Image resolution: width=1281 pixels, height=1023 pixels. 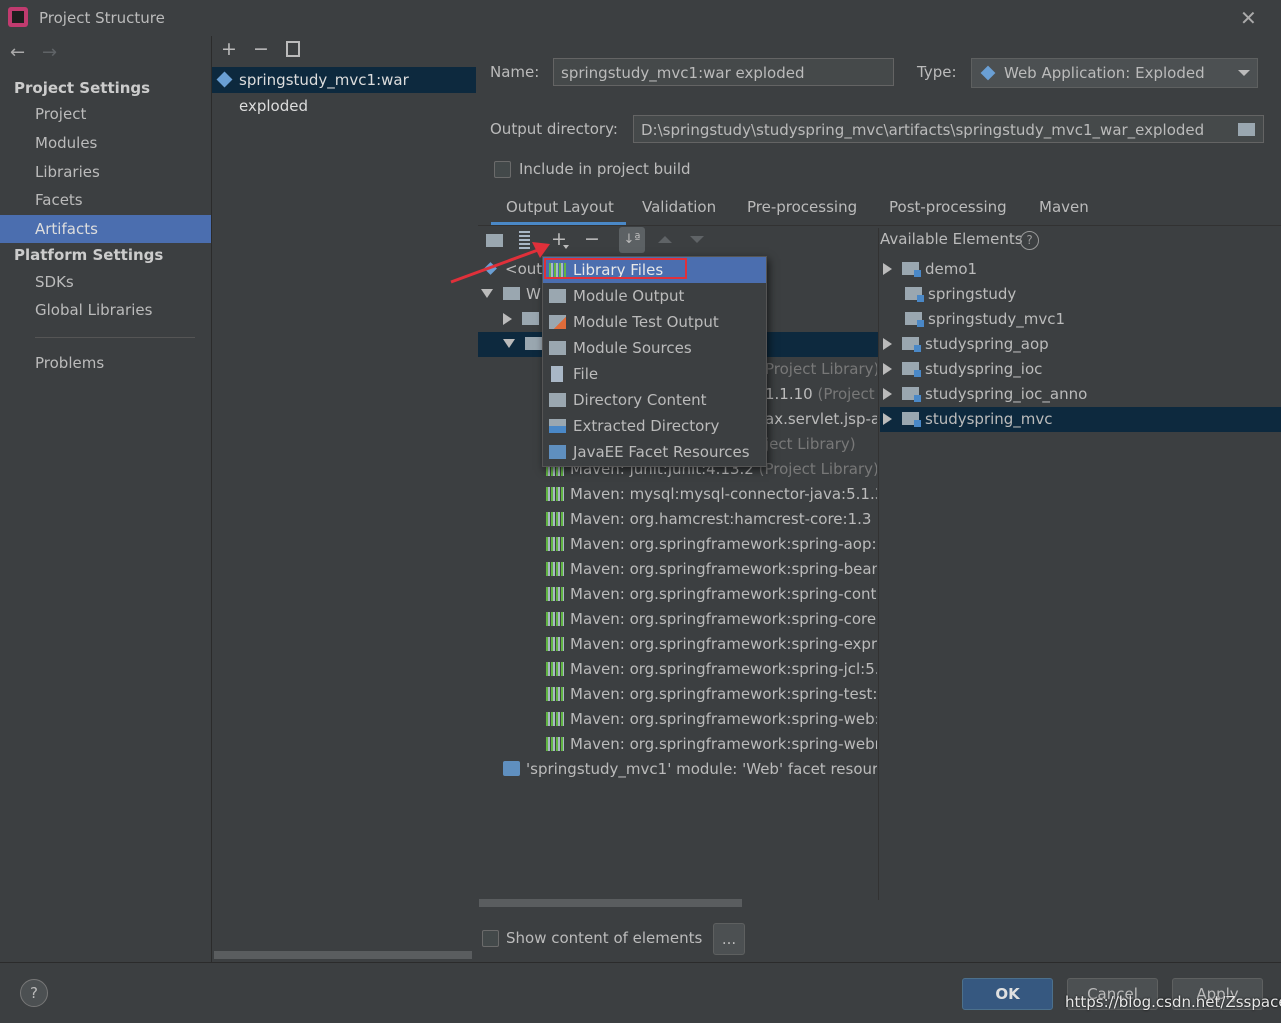 I want to click on library-suffix: (Project Library), so click(x=817, y=469).